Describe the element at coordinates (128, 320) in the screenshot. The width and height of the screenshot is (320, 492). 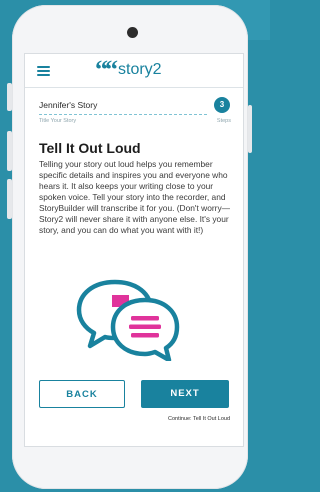
I see `speech-bubbles-icon` at that location.